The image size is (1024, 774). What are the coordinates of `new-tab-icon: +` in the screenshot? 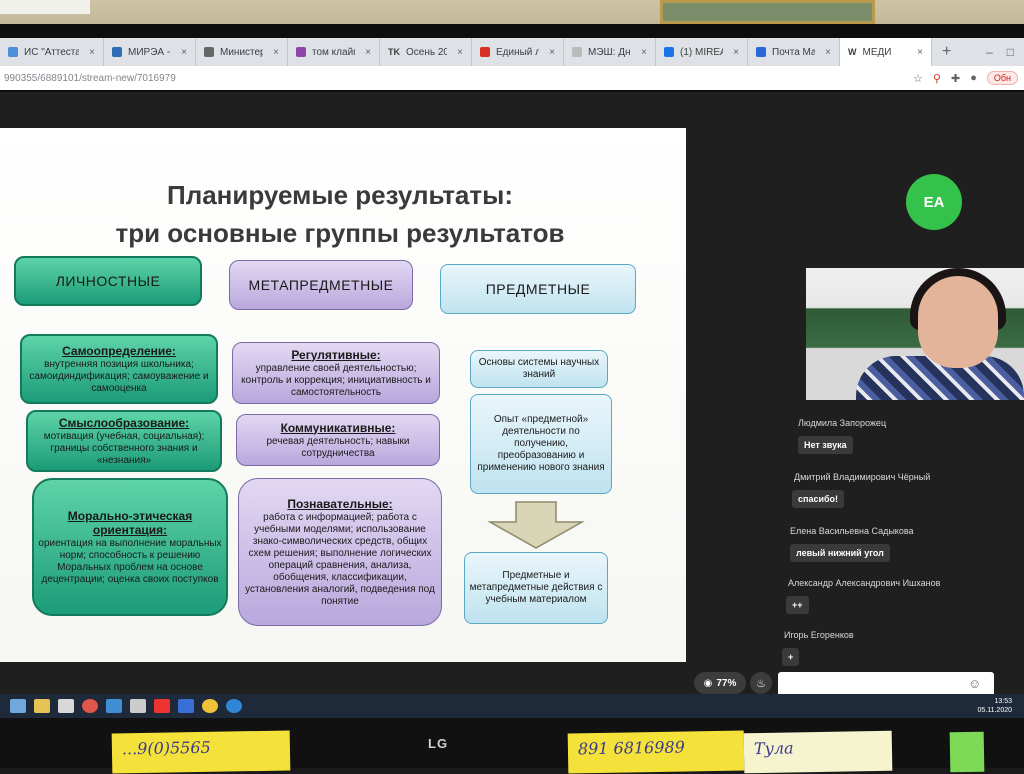 It's located at (946, 52).